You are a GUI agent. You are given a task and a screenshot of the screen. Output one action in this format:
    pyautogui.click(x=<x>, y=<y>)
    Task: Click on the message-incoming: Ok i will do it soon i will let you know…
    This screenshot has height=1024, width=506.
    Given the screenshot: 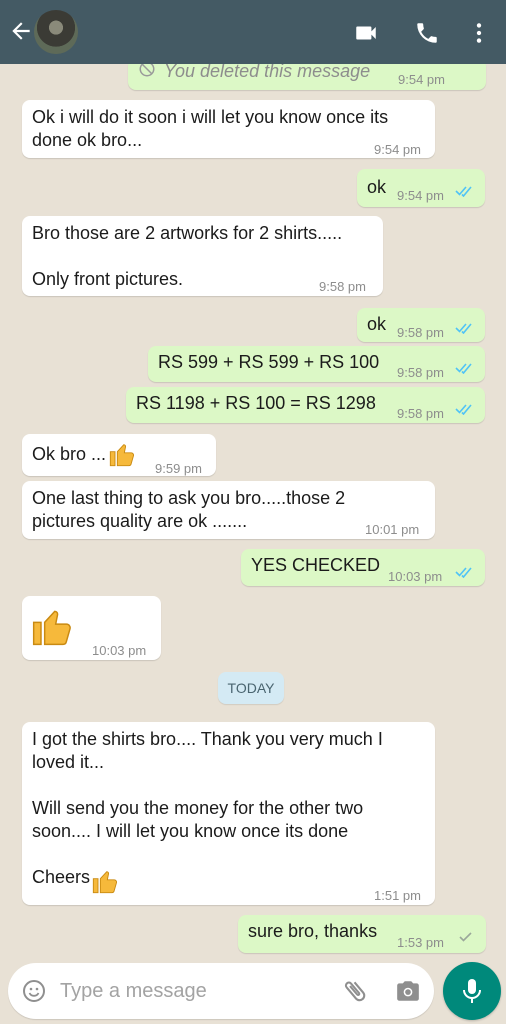 What is the action you would take?
    pyautogui.click(x=228, y=129)
    